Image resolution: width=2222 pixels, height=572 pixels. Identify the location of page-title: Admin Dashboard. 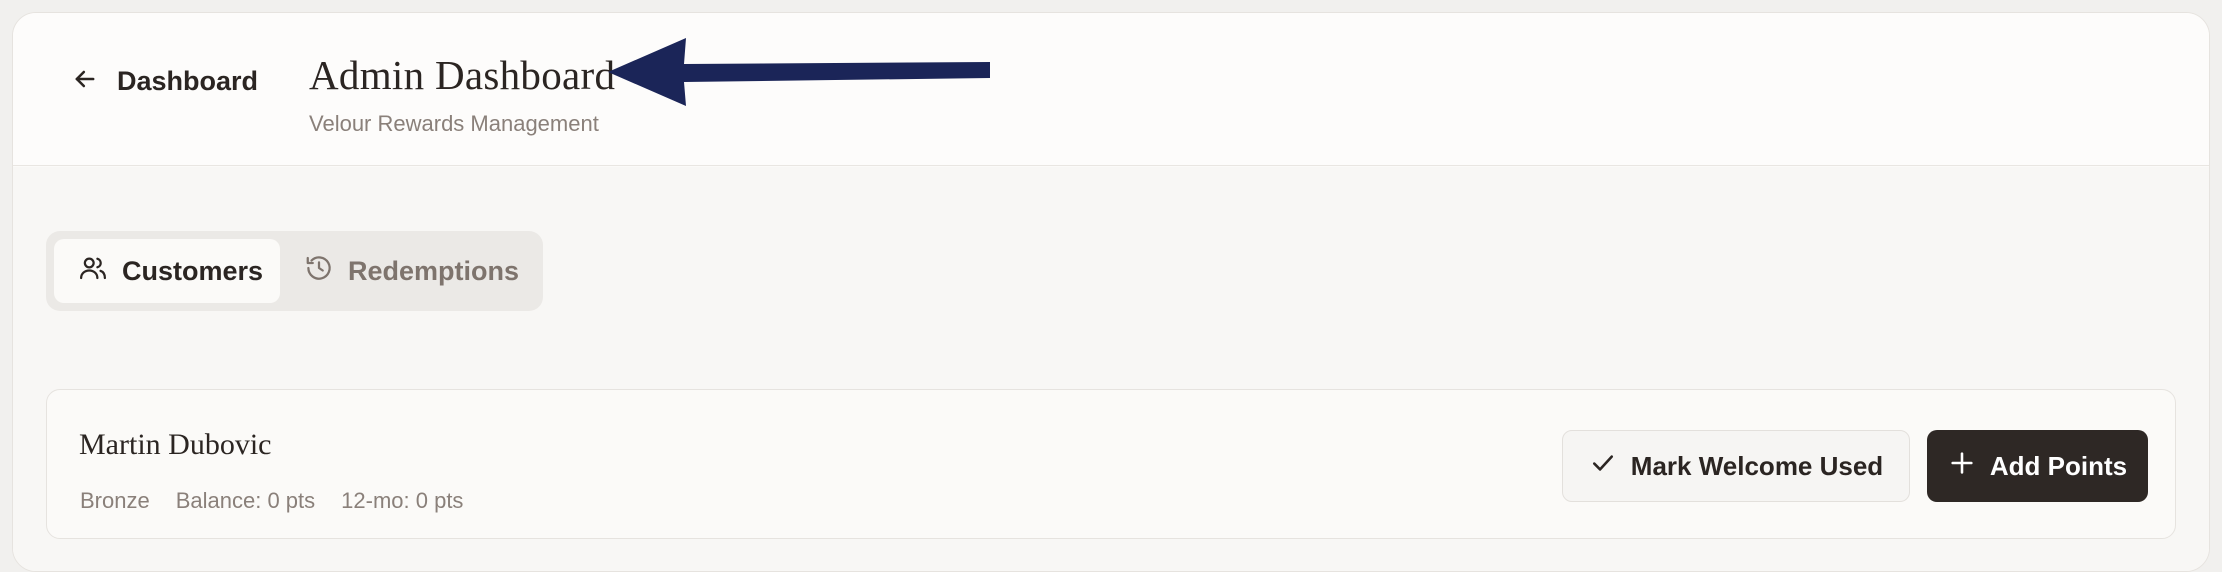
(462, 75).